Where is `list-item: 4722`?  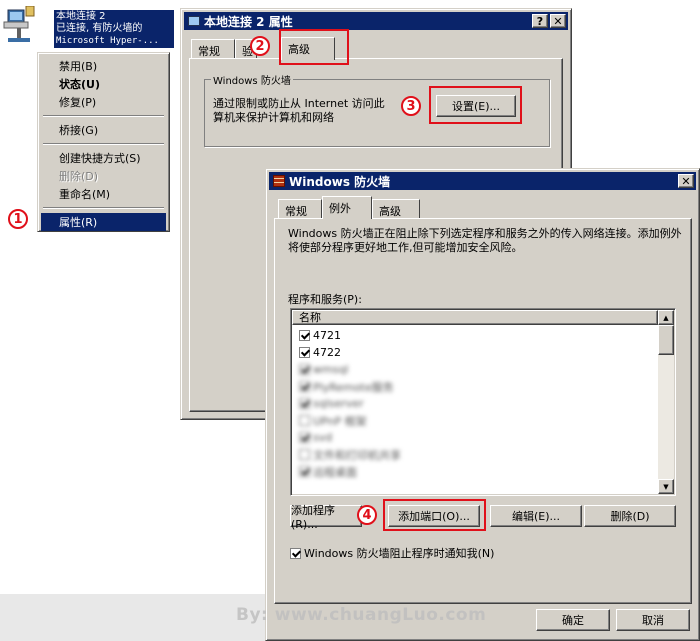
list-item: 4722 is located at coordinates (477, 352).